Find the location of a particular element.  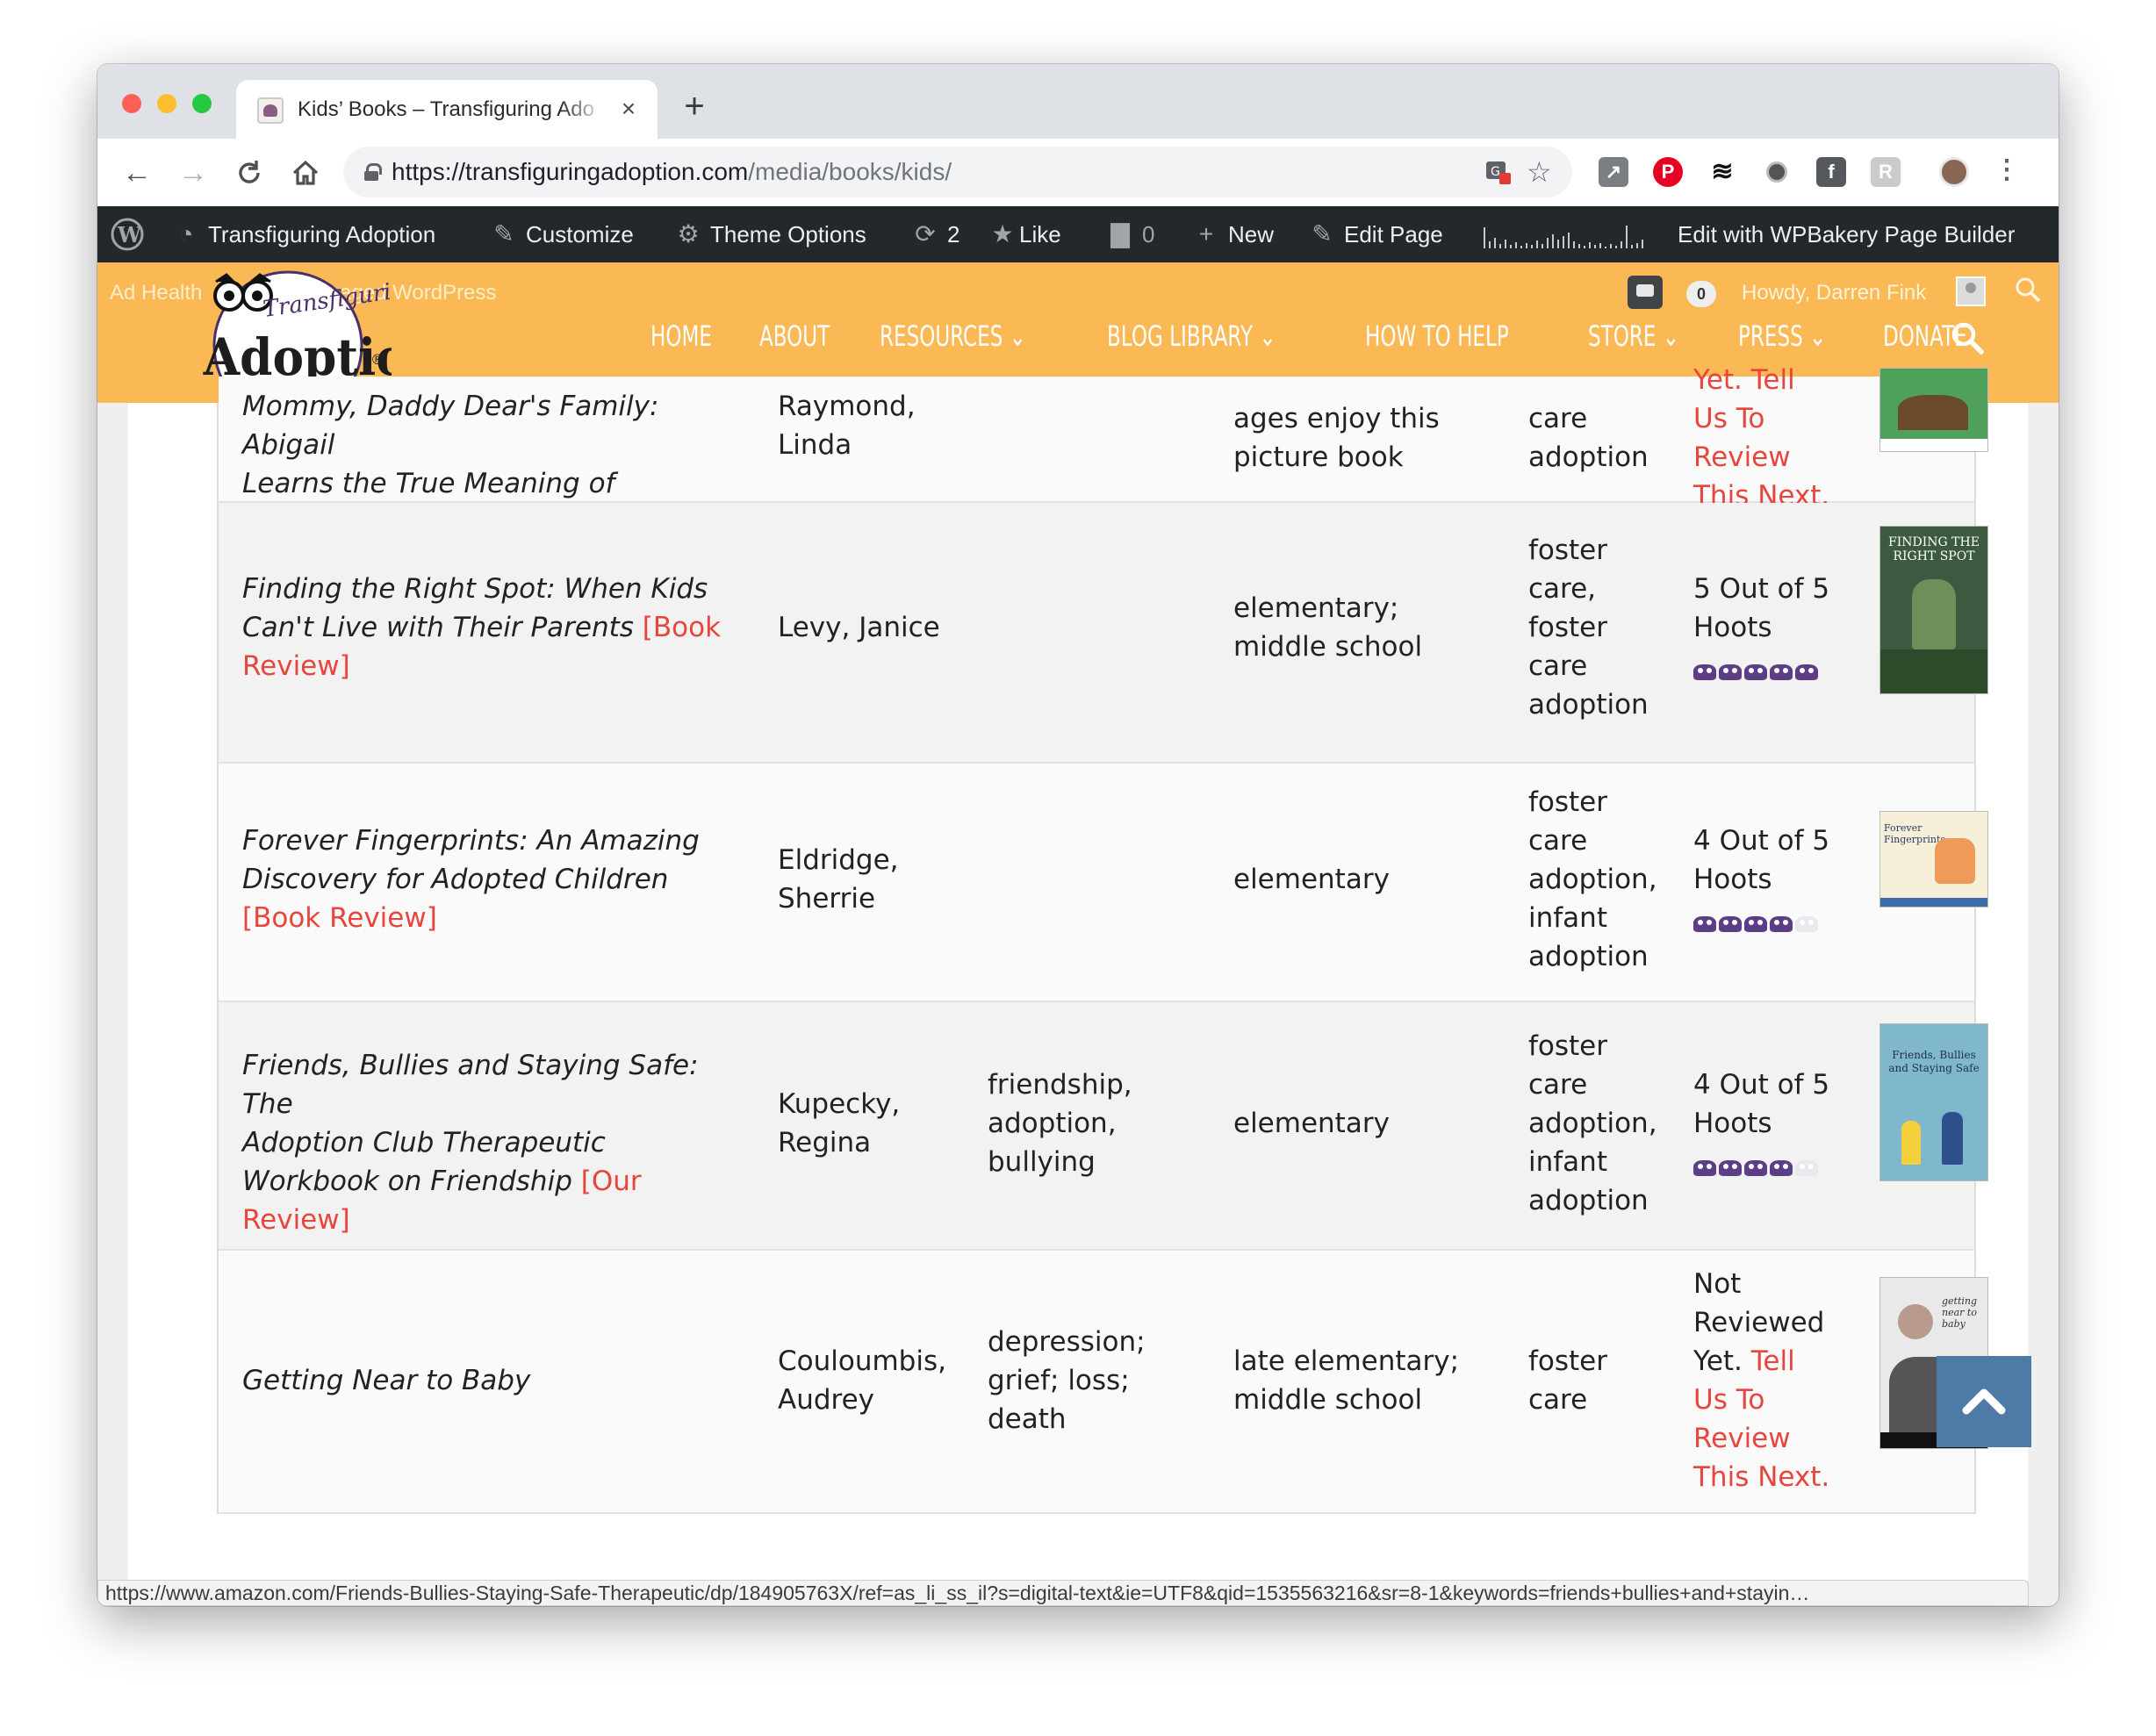

tell-us-link: Tell is located at coordinates (1773, 1361).